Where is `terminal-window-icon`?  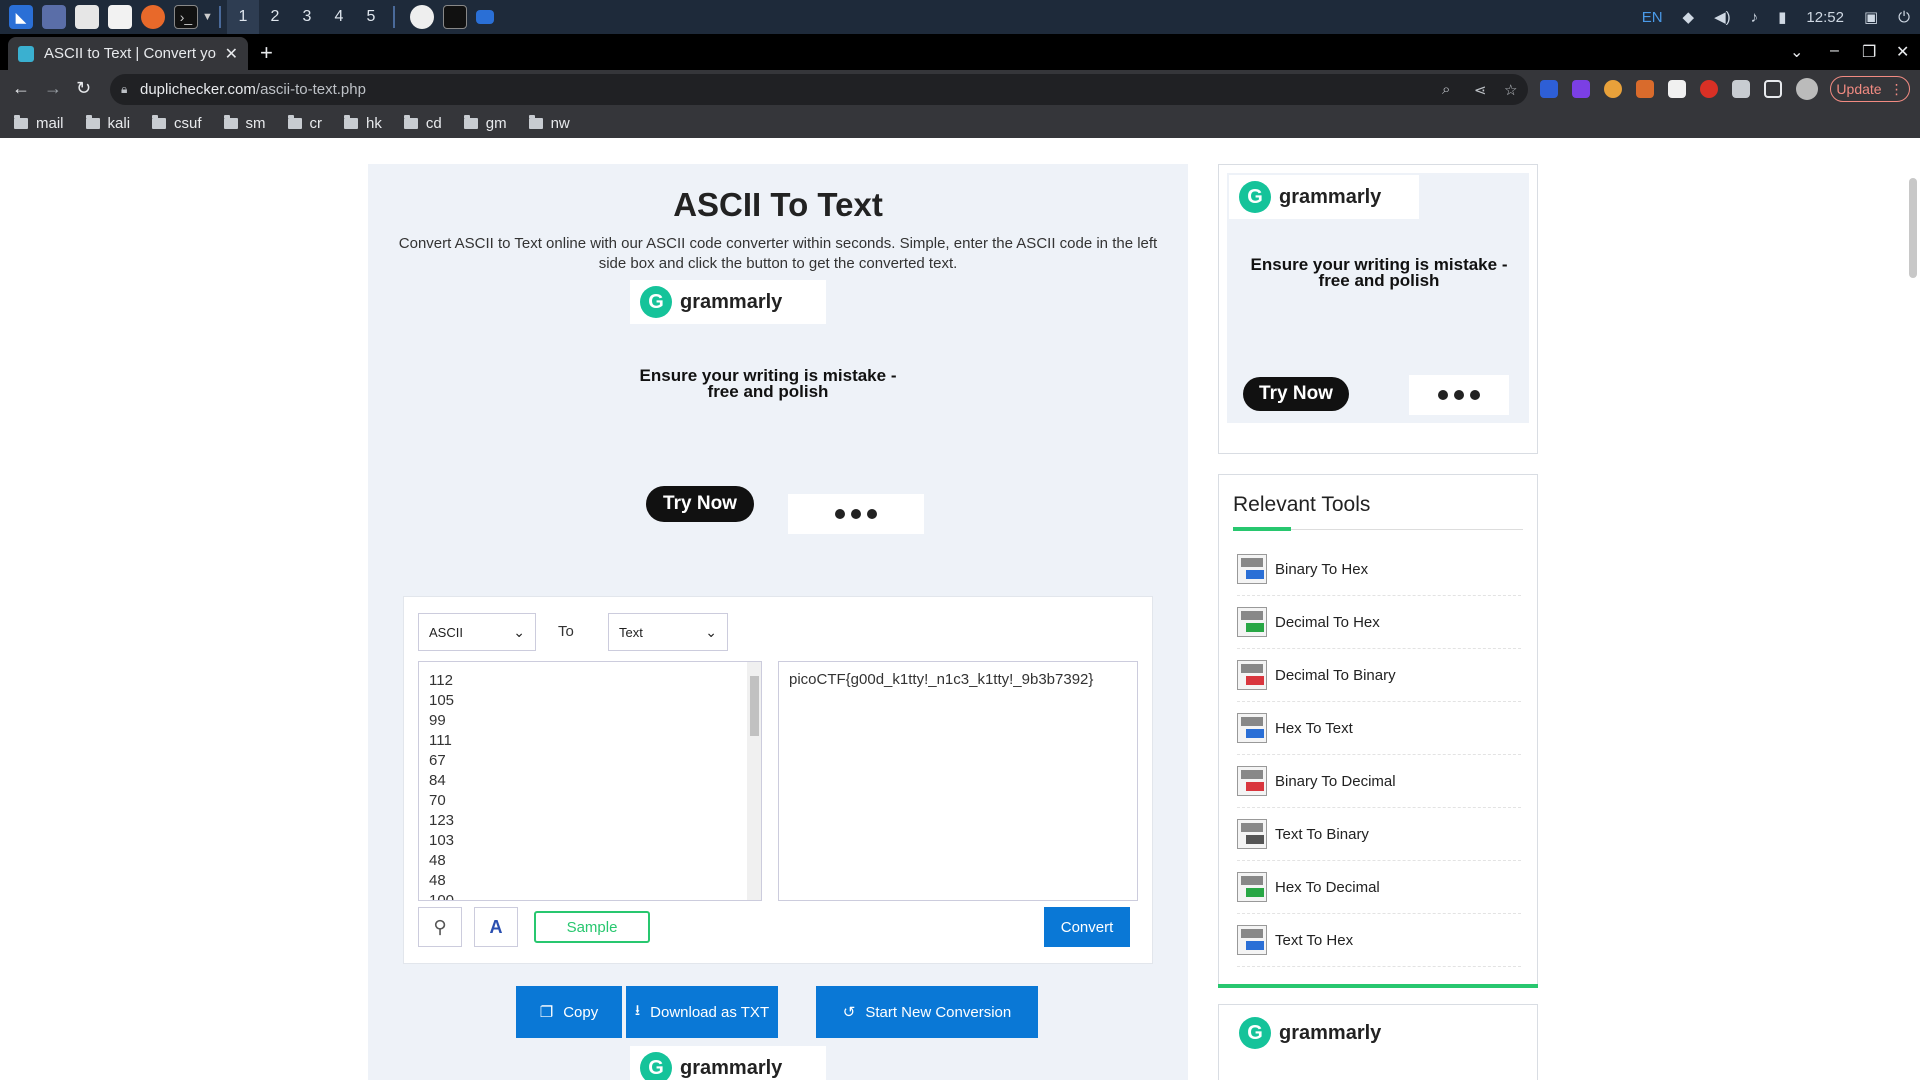 terminal-window-icon is located at coordinates (454, 17).